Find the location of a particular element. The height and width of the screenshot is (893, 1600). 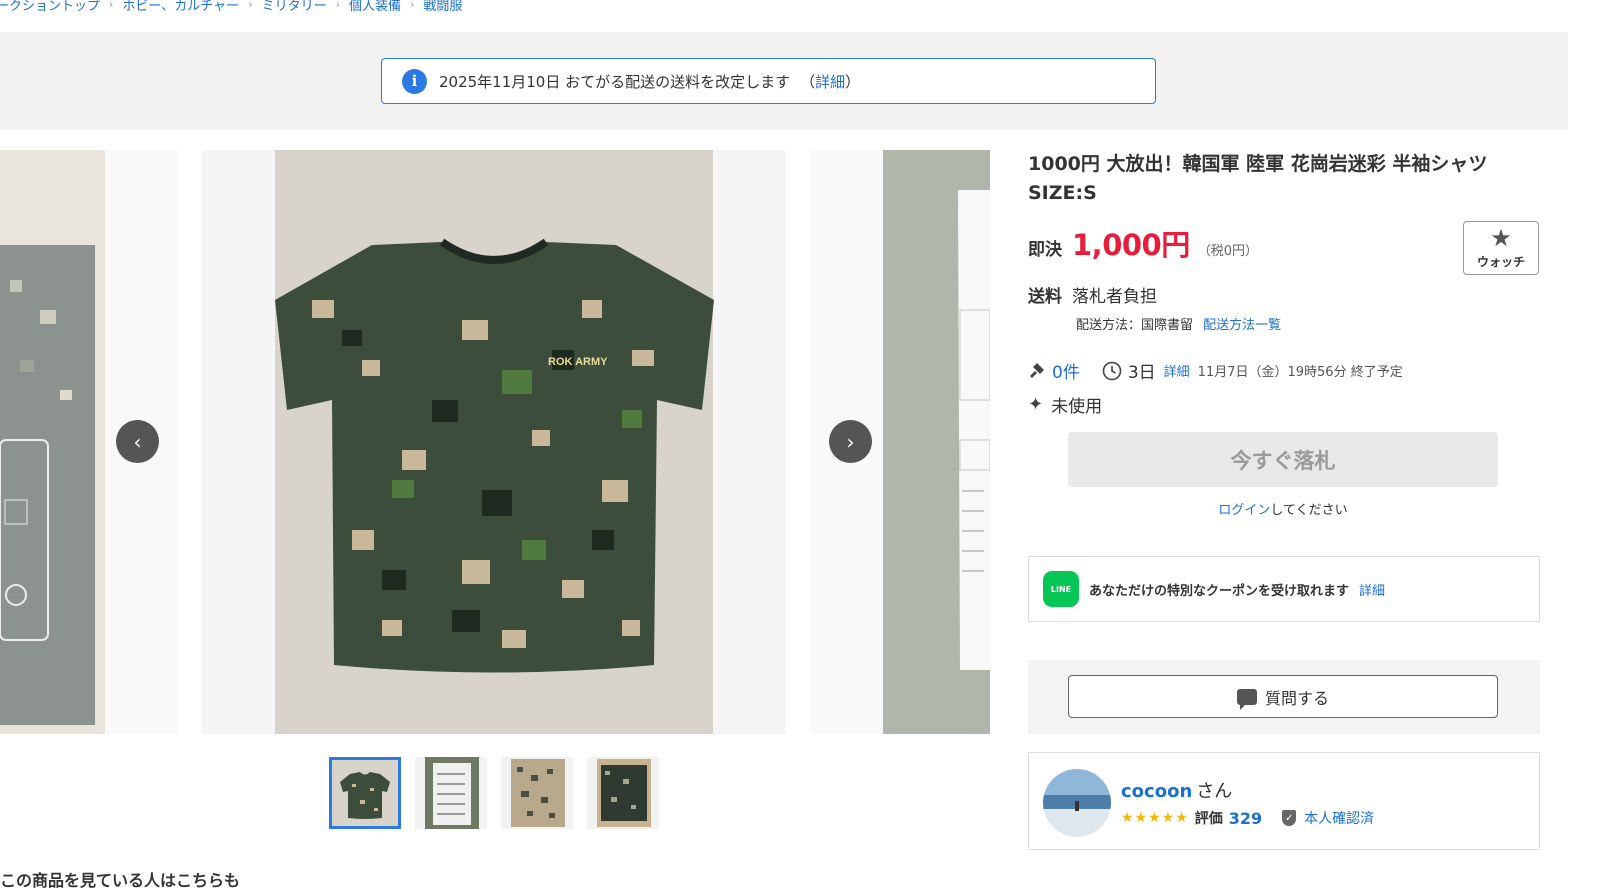

price-row: 即決 1,000円 （税0円） is located at coordinates (1143, 243).